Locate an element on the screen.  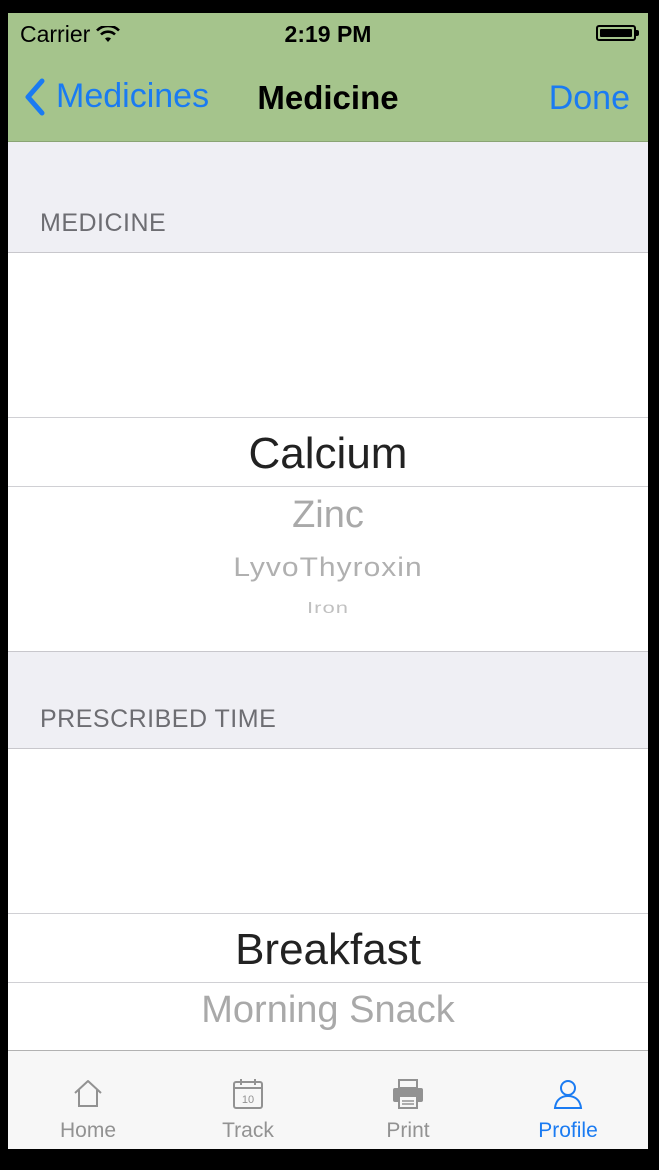
tab-profile: Profile is located at coordinates (568, 1100).